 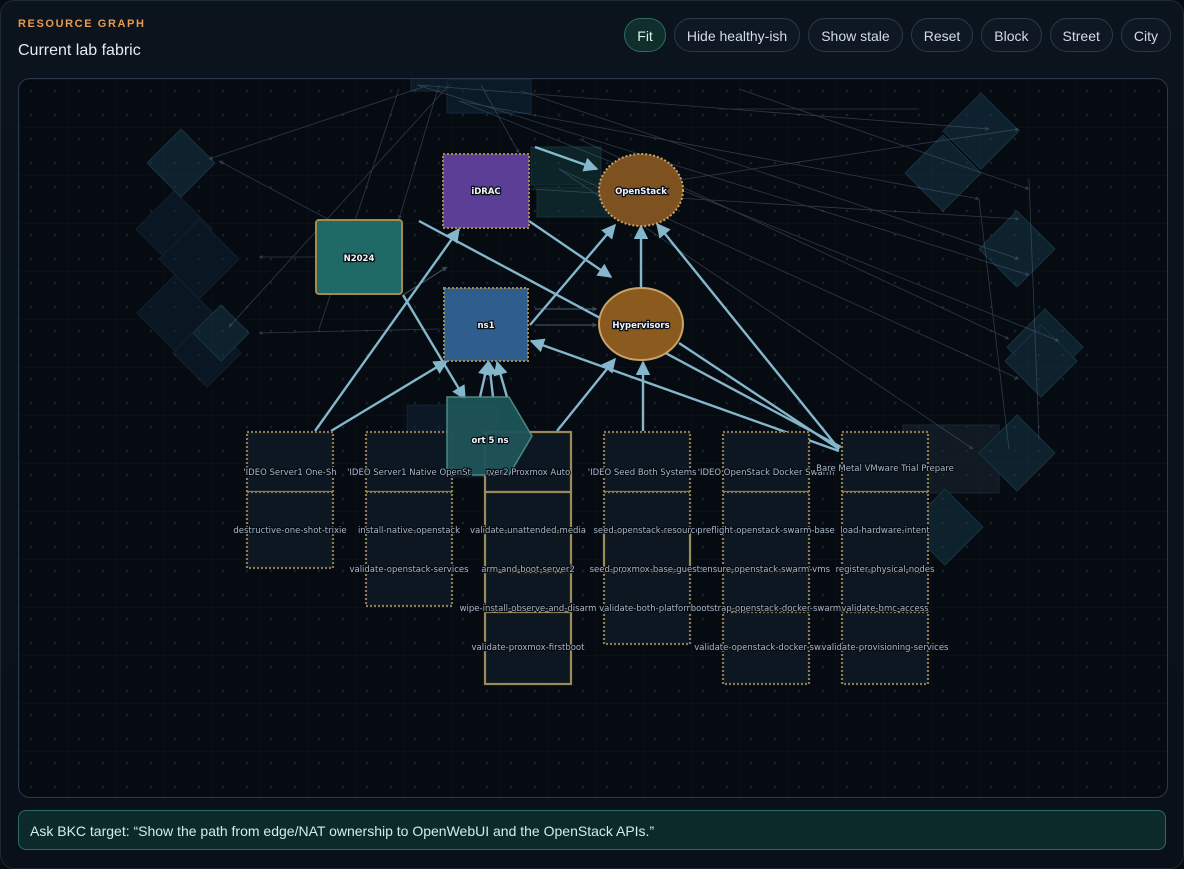 I want to click on svg-text: validate-bmc-access, so click(x=885, y=609).